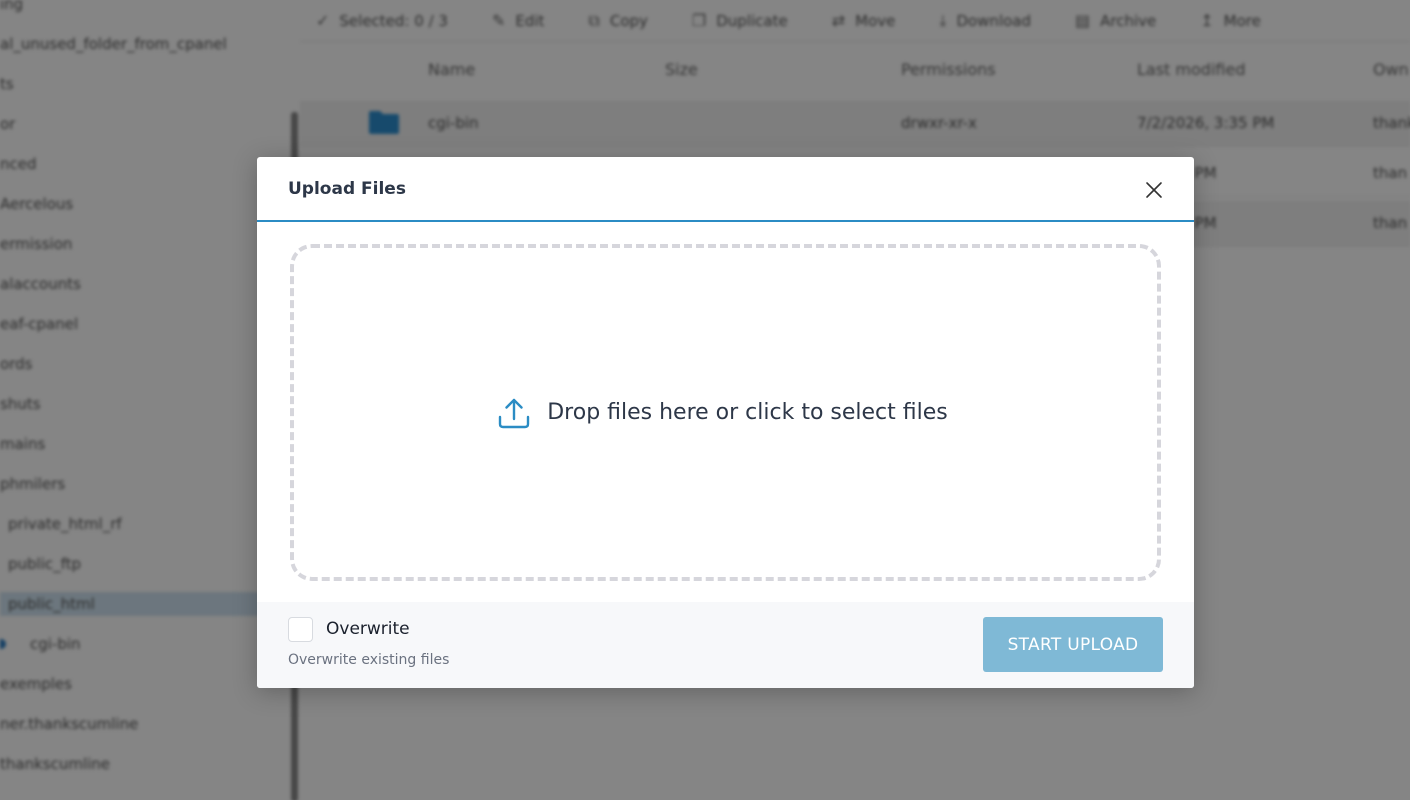 The width and height of the screenshot is (1410, 800). Describe the element at coordinates (1073, 644) in the screenshot. I see `start-upload-button: START UPLOAD` at that location.